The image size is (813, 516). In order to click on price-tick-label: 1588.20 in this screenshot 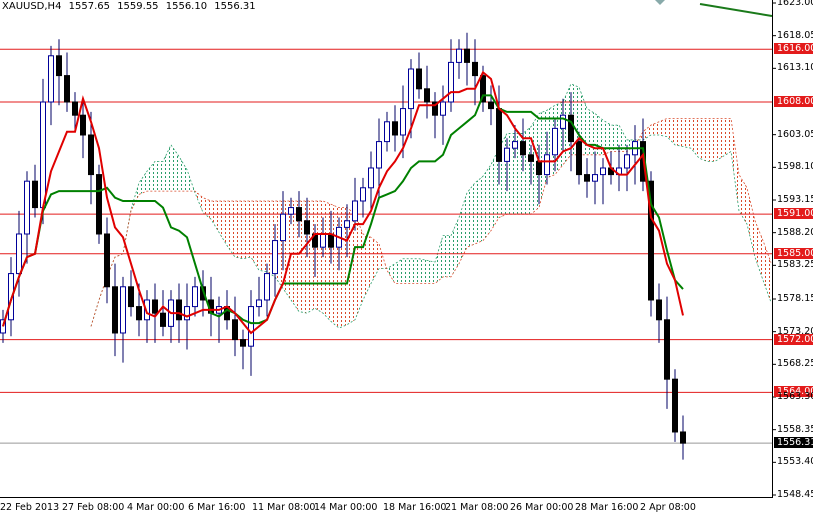, I will do `click(795, 232)`.